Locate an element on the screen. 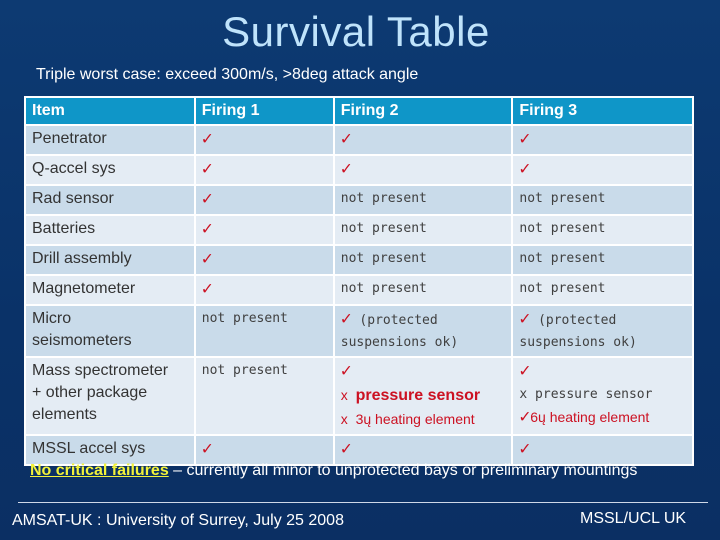  item-cell: Q-accel sys is located at coordinates (110, 170).